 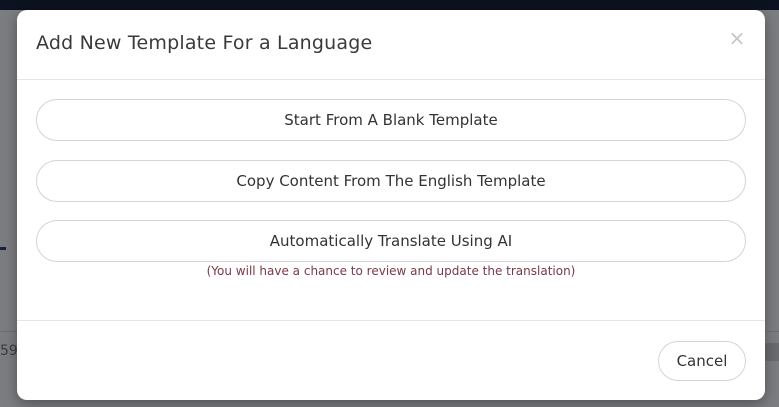 What do you see at coordinates (702, 361) in the screenshot?
I see `cancel-button: Cancel` at bounding box center [702, 361].